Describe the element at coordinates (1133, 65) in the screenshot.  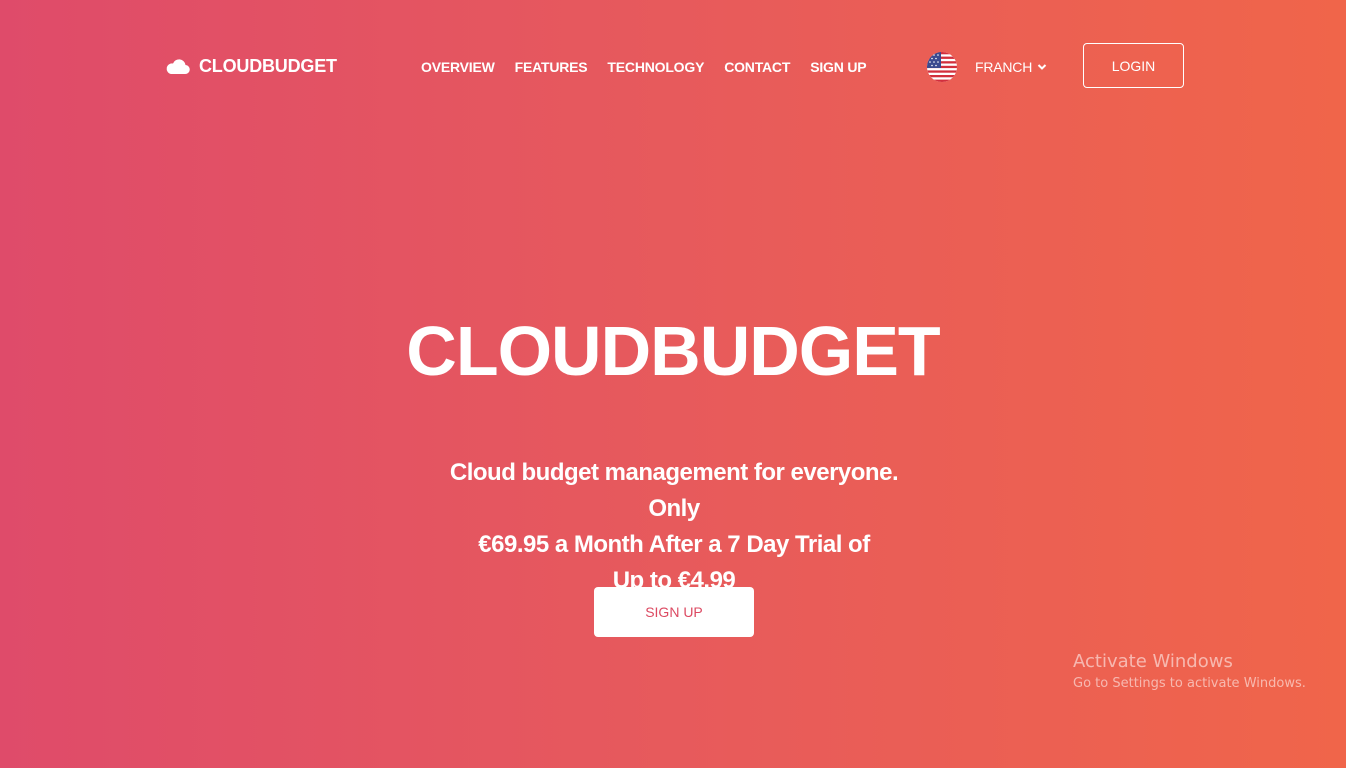
I see `login-button: LOGIN` at that location.